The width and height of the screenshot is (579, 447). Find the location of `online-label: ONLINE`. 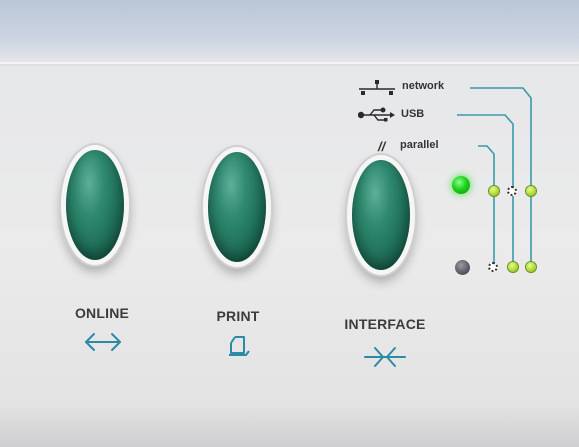

online-label: ONLINE is located at coordinates (102, 313).